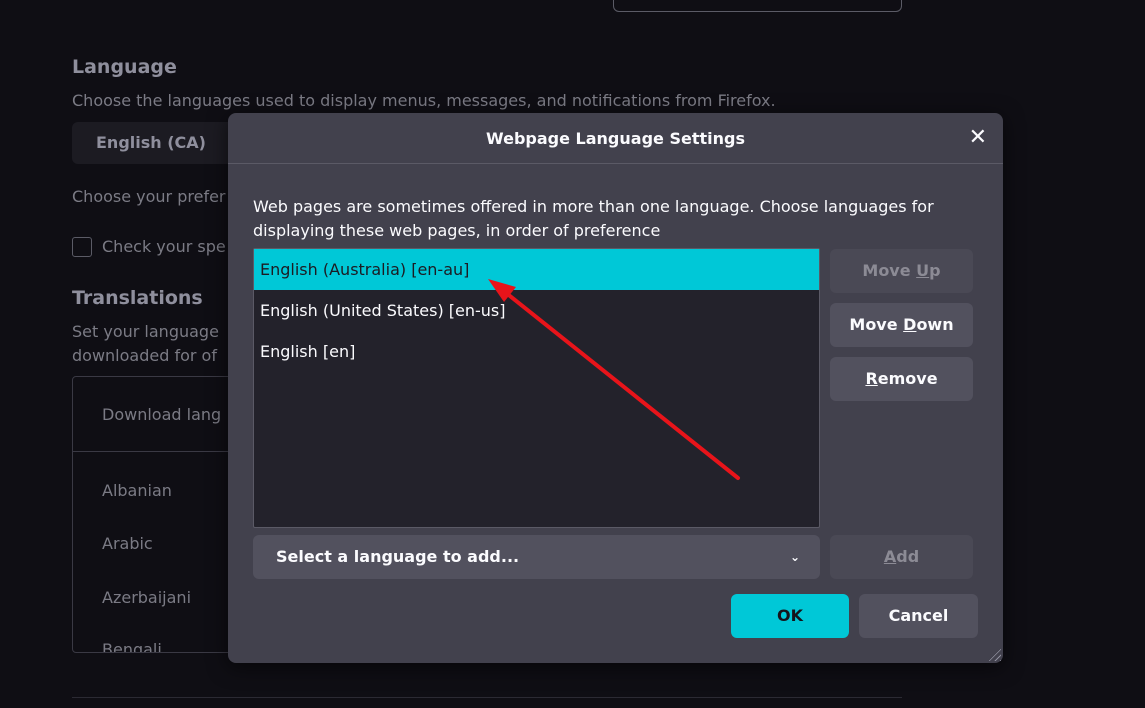  I want to click on ok-button: OK, so click(790, 616).